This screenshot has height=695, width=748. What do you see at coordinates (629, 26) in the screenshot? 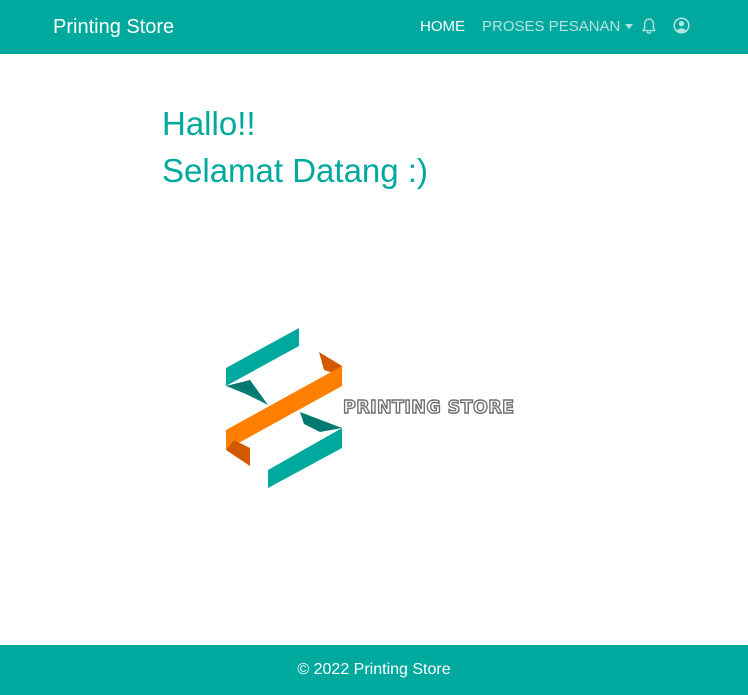
I see `caret-down-icon` at bounding box center [629, 26].